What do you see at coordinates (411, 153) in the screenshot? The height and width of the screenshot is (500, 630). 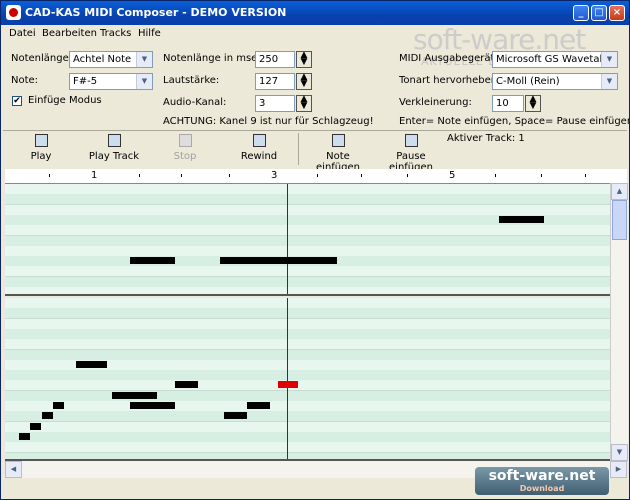 I see `insert-pause-button: Pause einfügen` at bounding box center [411, 153].